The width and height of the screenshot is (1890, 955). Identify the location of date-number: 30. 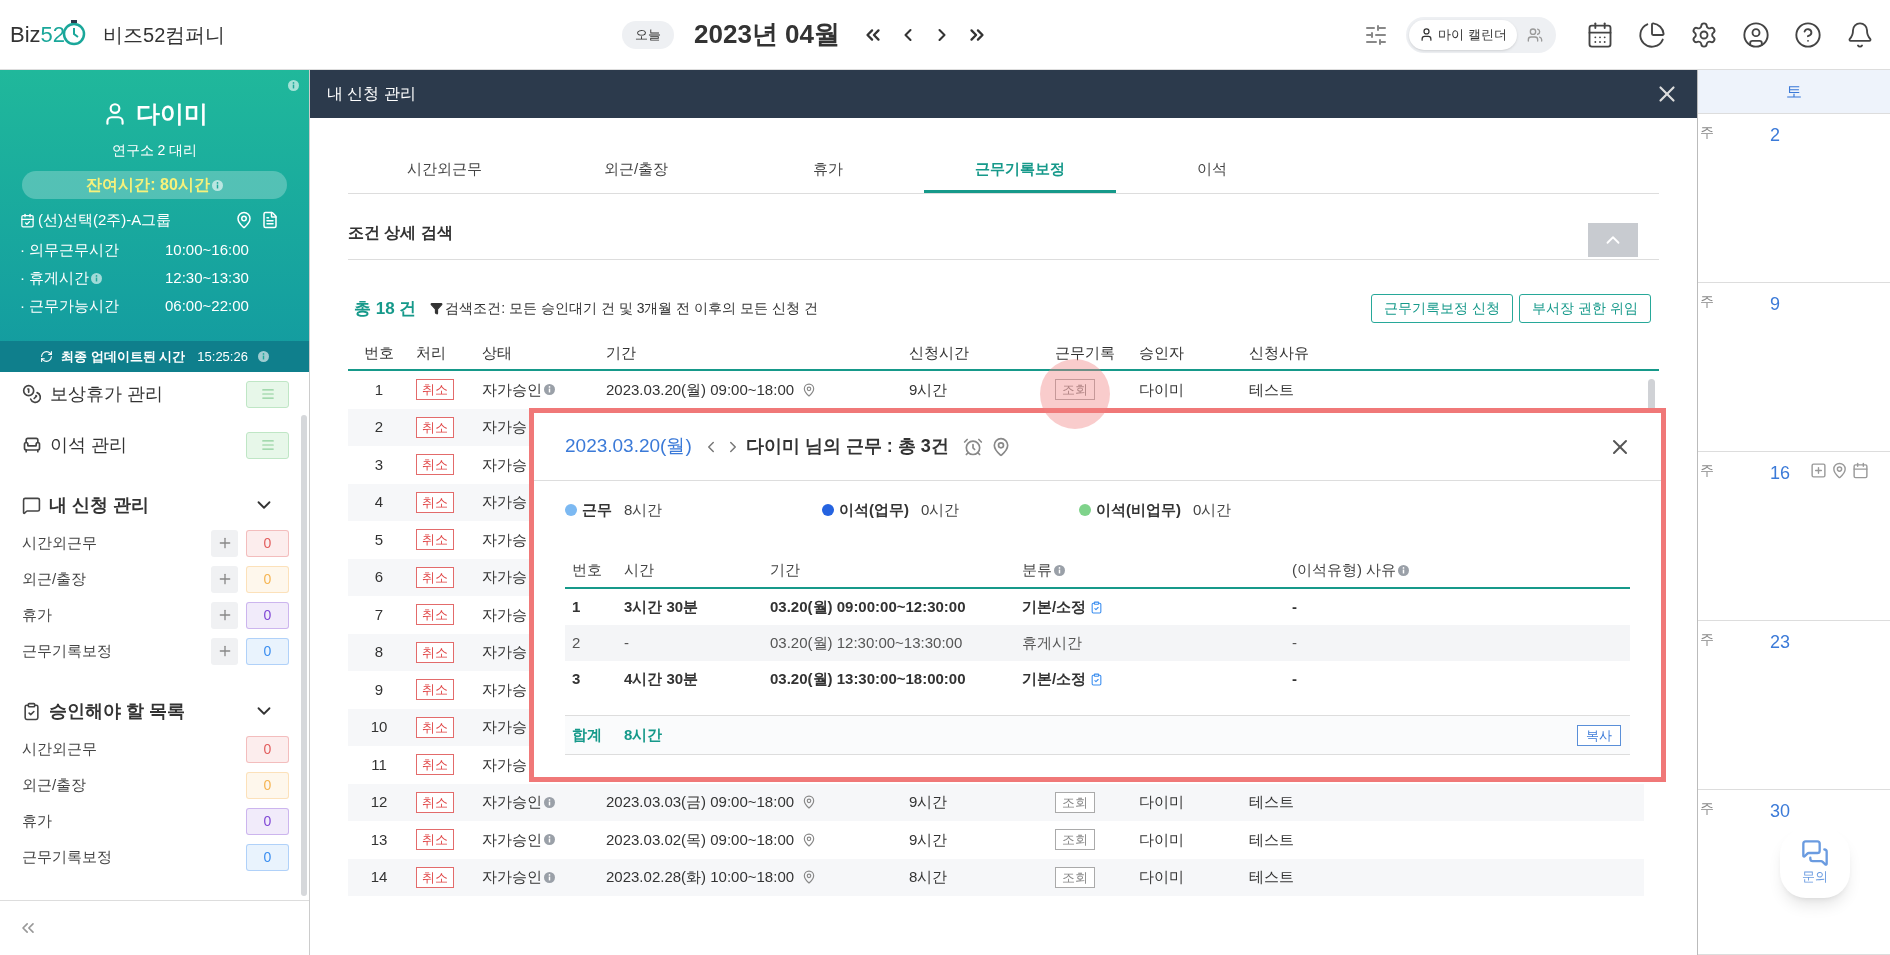
(1796, 811).